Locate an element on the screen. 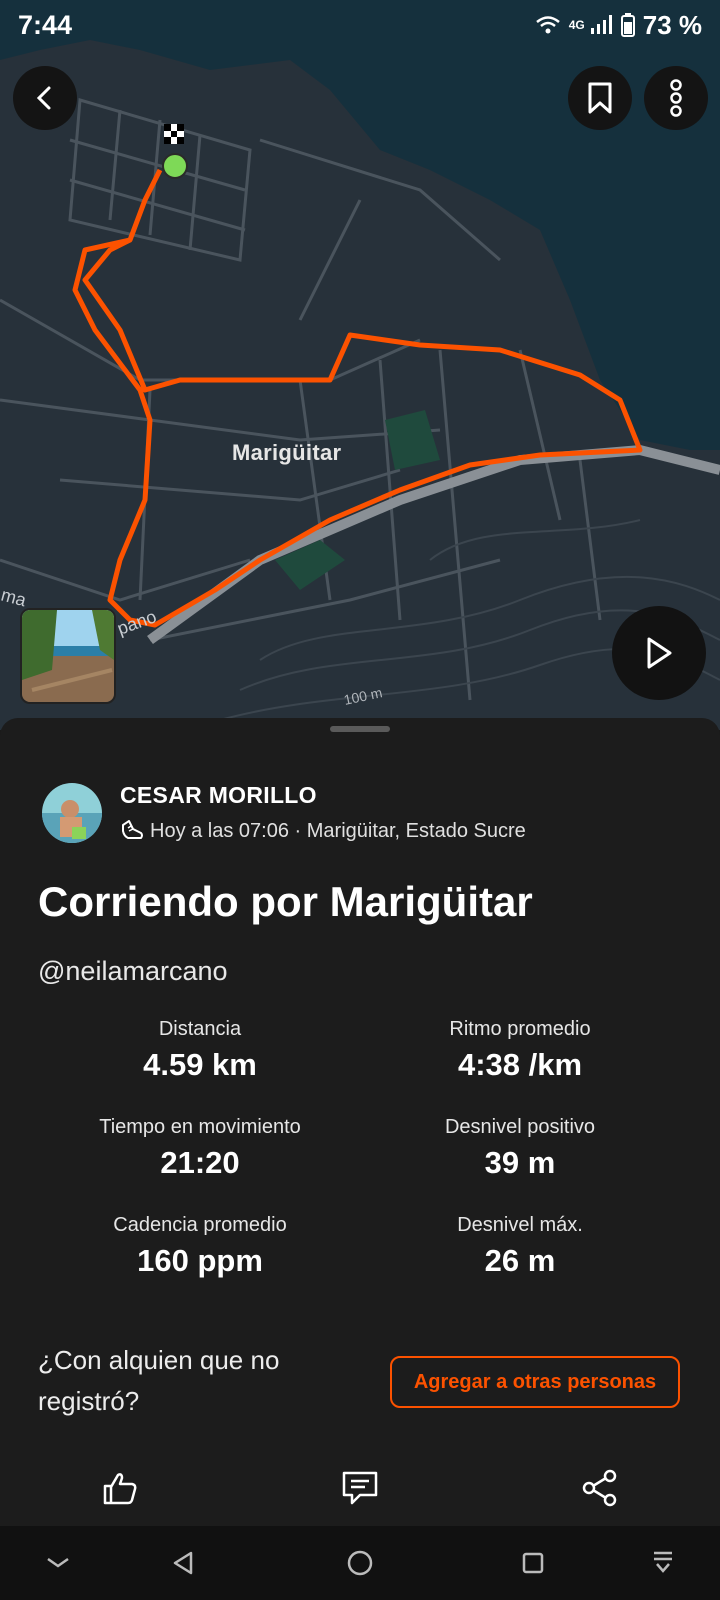  avatar is located at coordinates (72, 812).